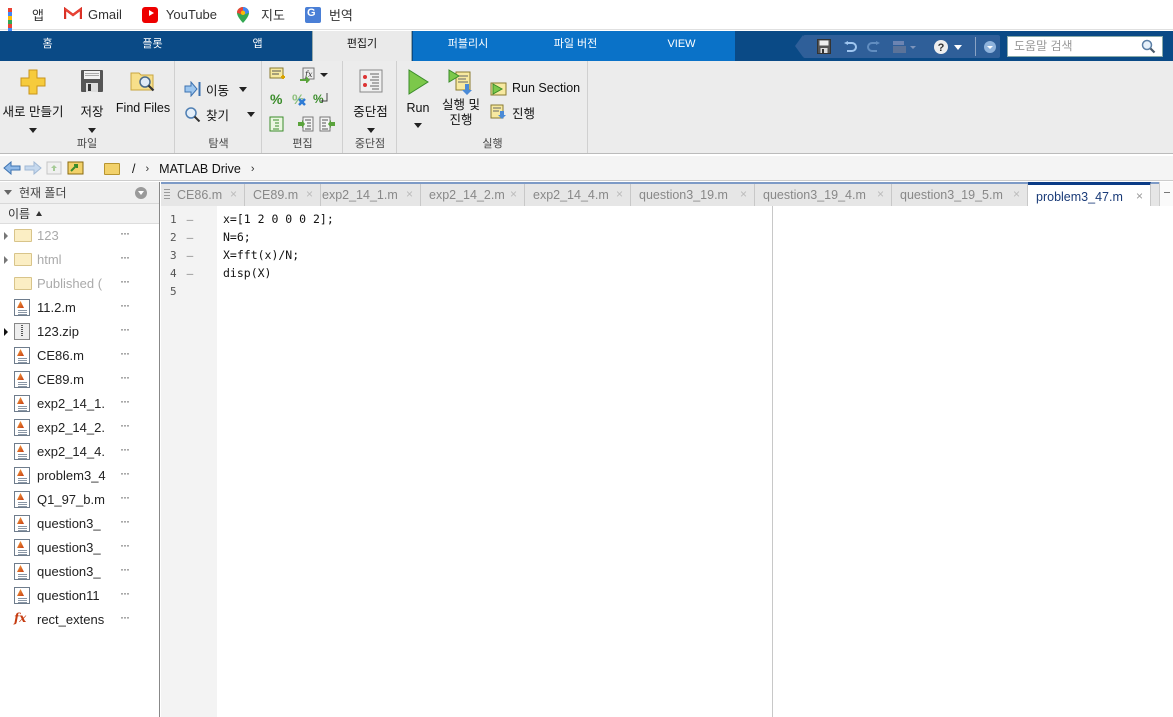 The width and height of the screenshot is (1173, 717). Describe the element at coordinates (79, 452) in the screenshot. I see `file-item: exp2_14_4. ···` at that location.